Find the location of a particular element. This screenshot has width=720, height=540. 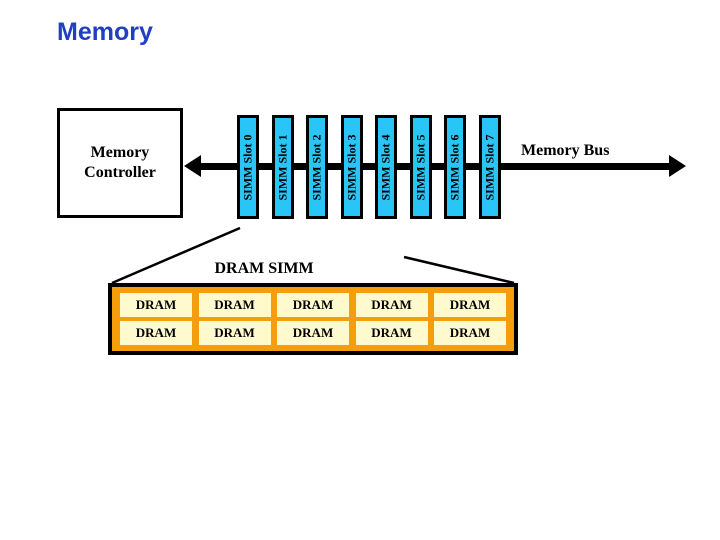

leader-line-right is located at coordinates (459, 270).